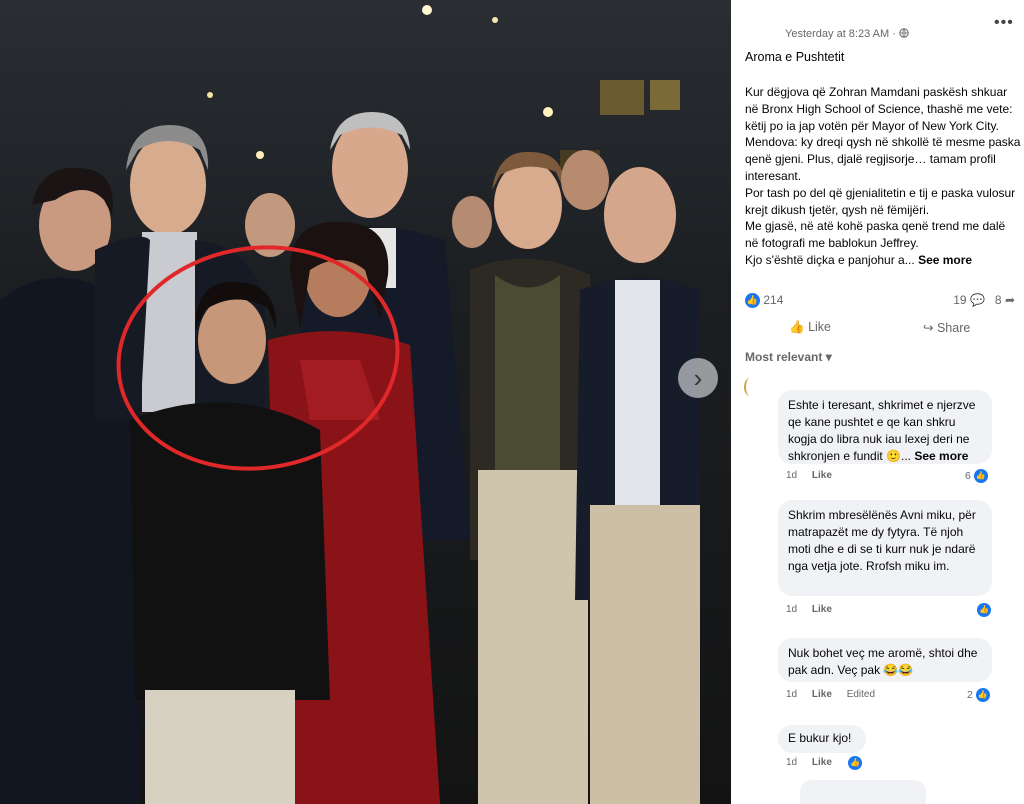 Image resolution: width=1024 pixels, height=804 pixels. What do you see at coordinates (928, 328) in the screenshot?
I see `share-icon: ↪` at bounding box center [928, 328].